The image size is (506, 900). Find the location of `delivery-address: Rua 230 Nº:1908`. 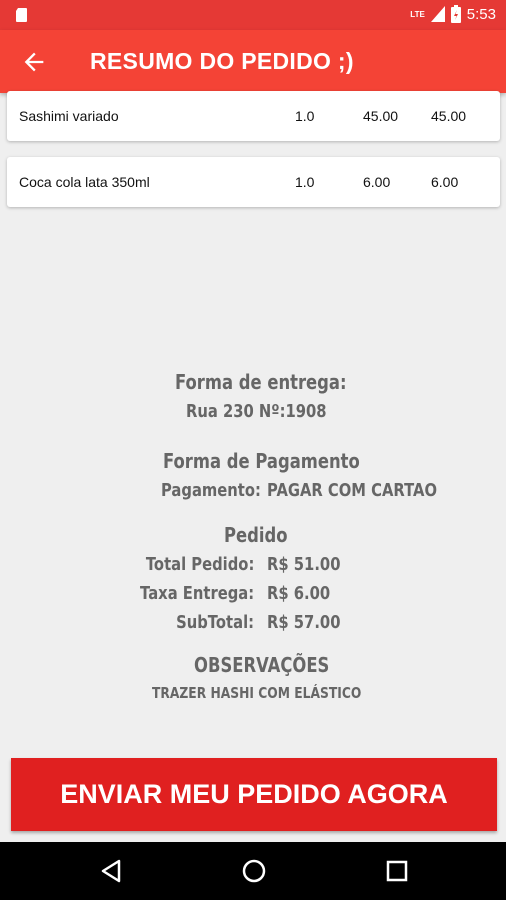

delivery-address: Rua 230 Nº:1908 is located at coordinates (256, 411).